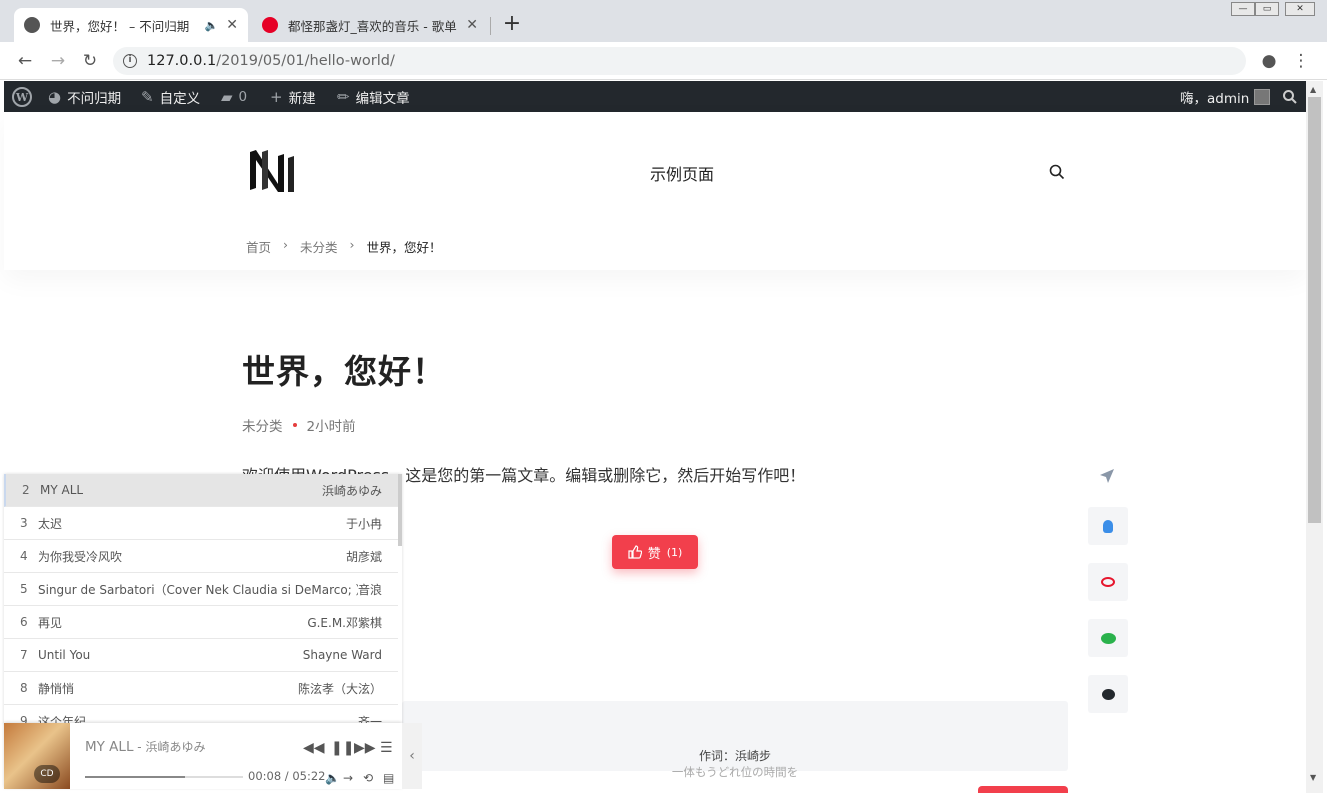 The image size is (1327, 793). Describe the element at coordinates (1290, 96) in the screenshot. I see `adminbar-search-icon` at that location.